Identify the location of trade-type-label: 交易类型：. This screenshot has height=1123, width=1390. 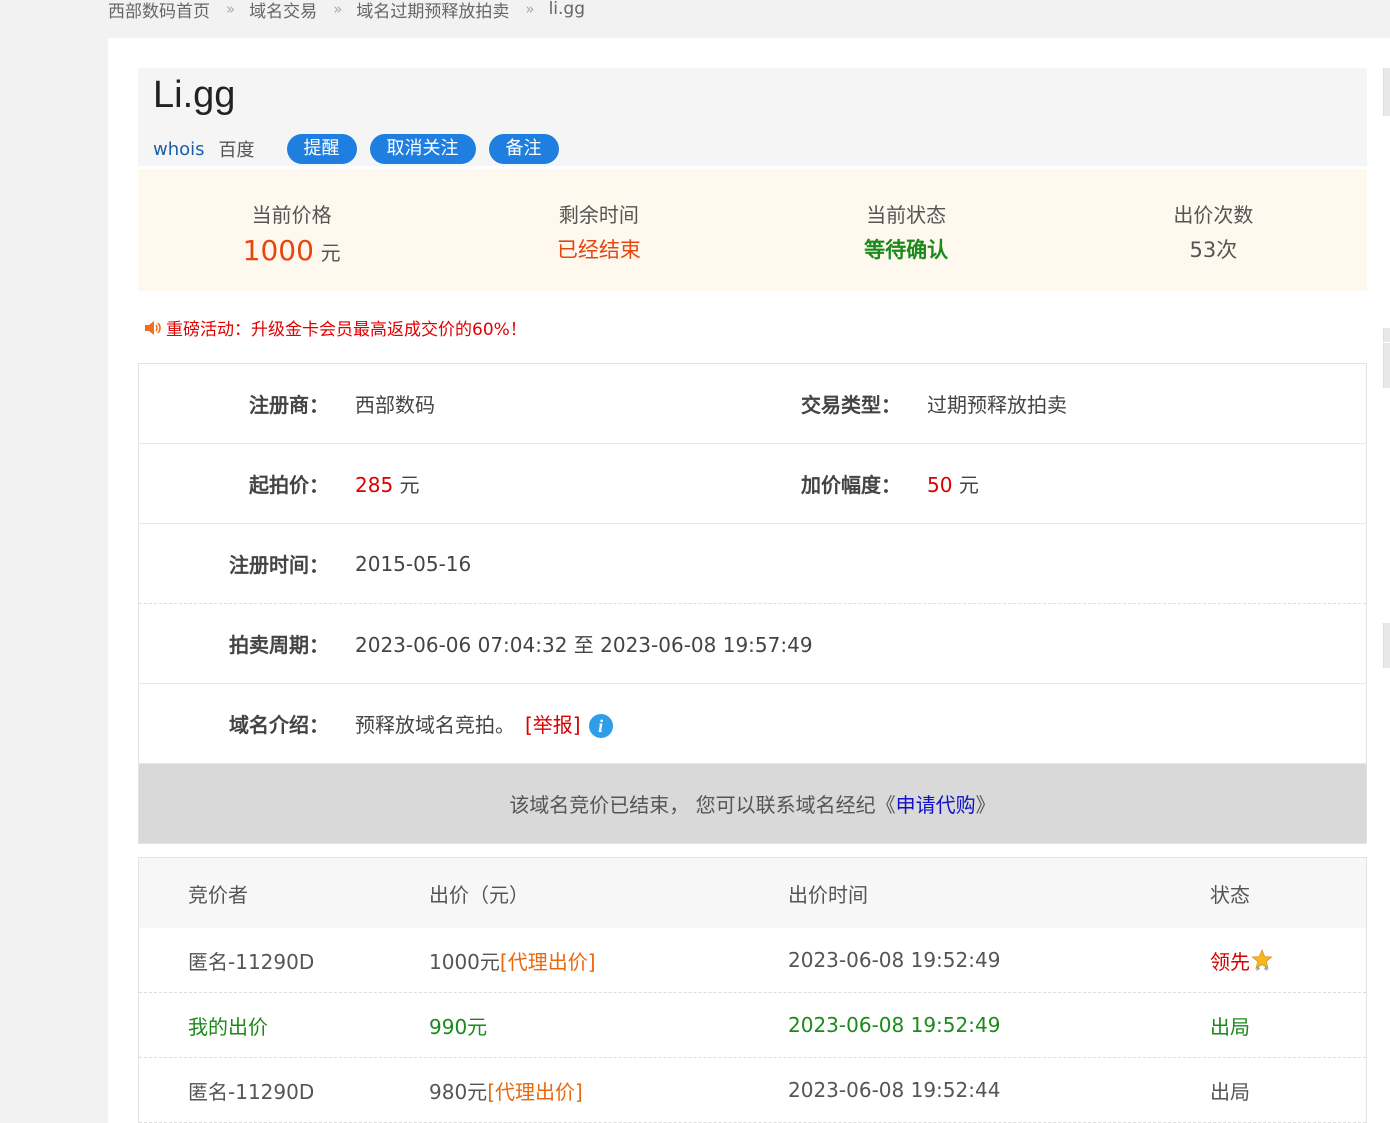
(851, 405).